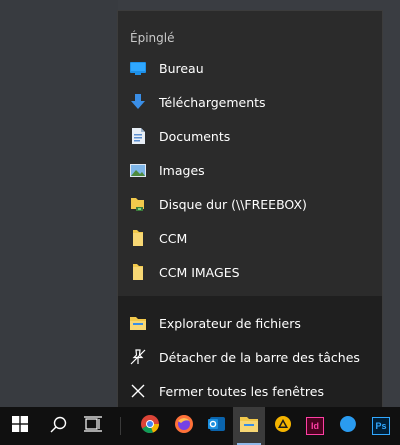 The width and height of the screenshot is (400, 445). I want to click on outlook-icon, so click(217, 426).